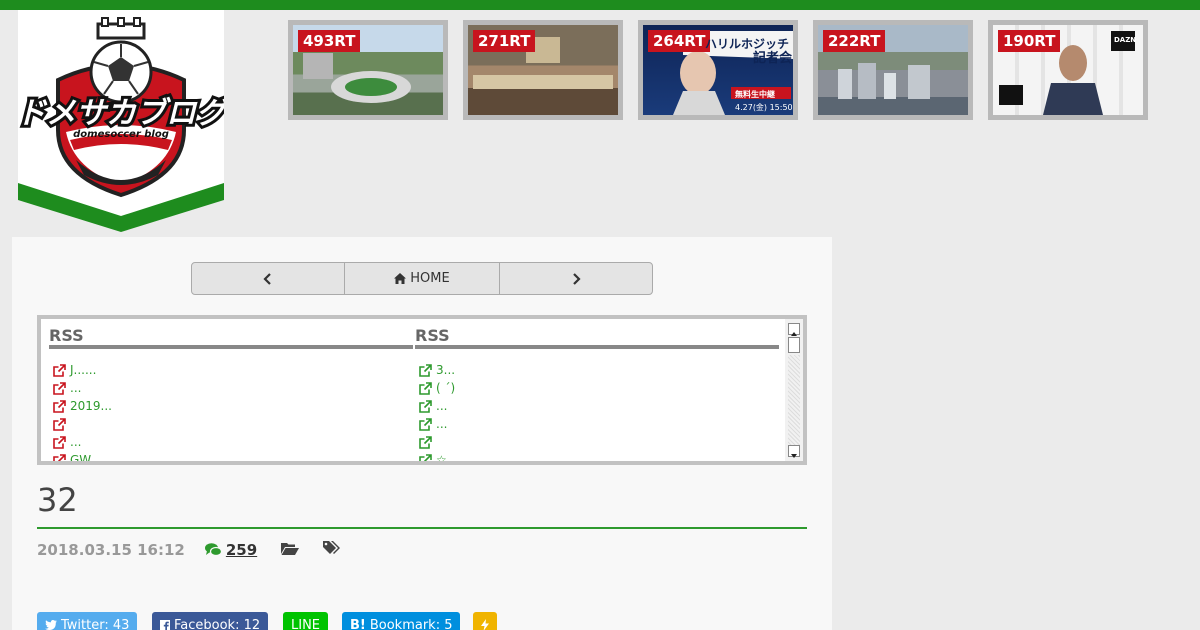 The image size is (1200, 630). Describe the element at coordinates (679, 41) in the screenshot. I see `retweet-count-badge: 264RT` at that location.